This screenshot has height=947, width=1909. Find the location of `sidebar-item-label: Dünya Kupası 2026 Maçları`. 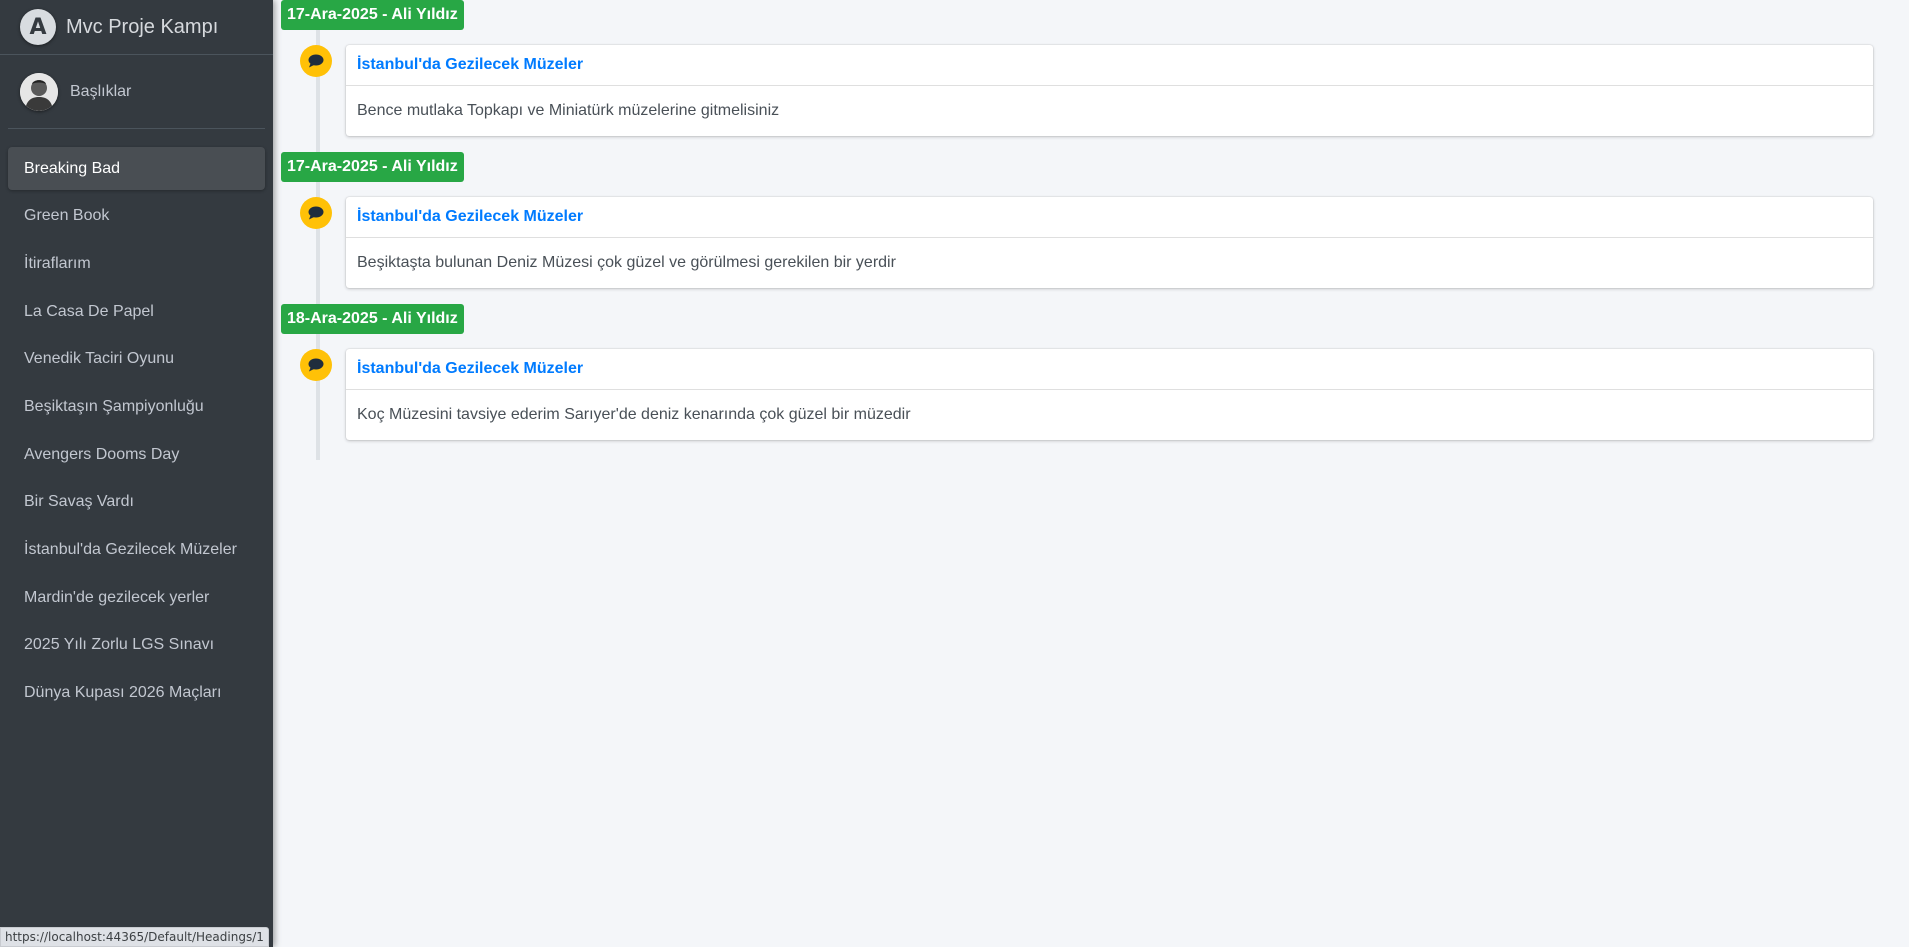

sidebar-item-label: Dünya Kupası 2026 Maçları is located at coordinates (123, 693).